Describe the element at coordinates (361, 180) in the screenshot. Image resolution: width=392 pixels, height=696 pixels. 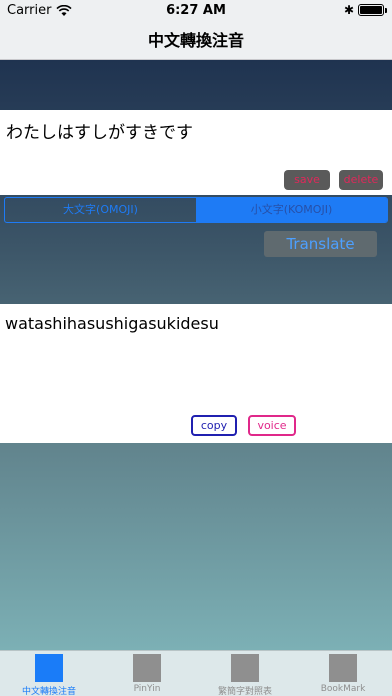
I see `delete-button: delete` at that location.